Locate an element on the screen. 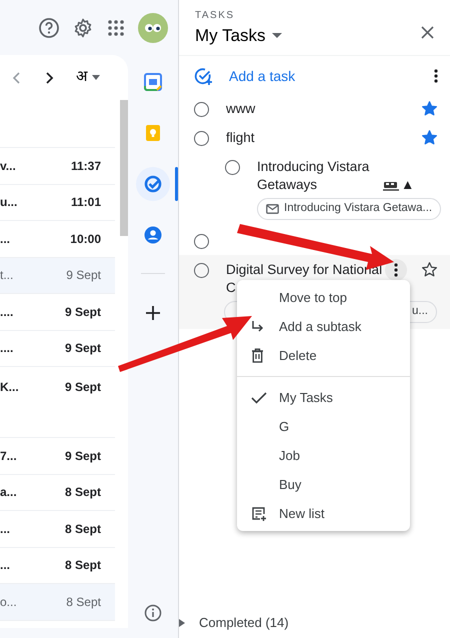  email-row: u... 11:01 is located at coordinates (57, 202).